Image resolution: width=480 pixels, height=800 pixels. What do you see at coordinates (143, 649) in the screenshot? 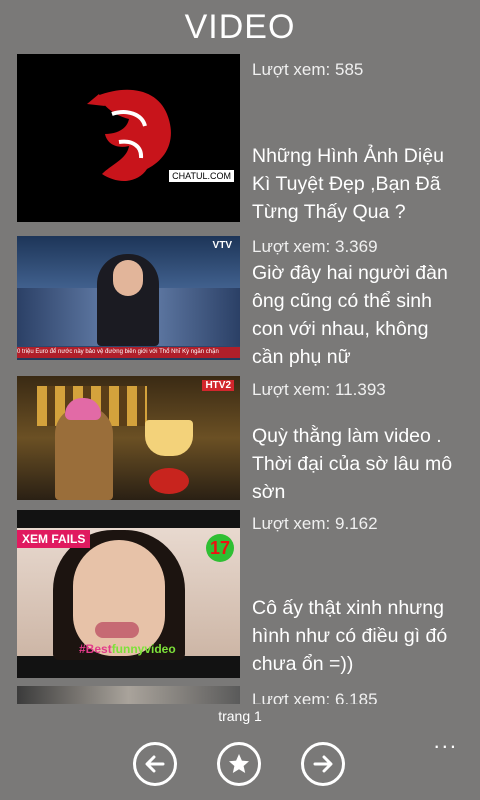
I see `caption-text: funnyvideo` at bounding box center [143, 649].